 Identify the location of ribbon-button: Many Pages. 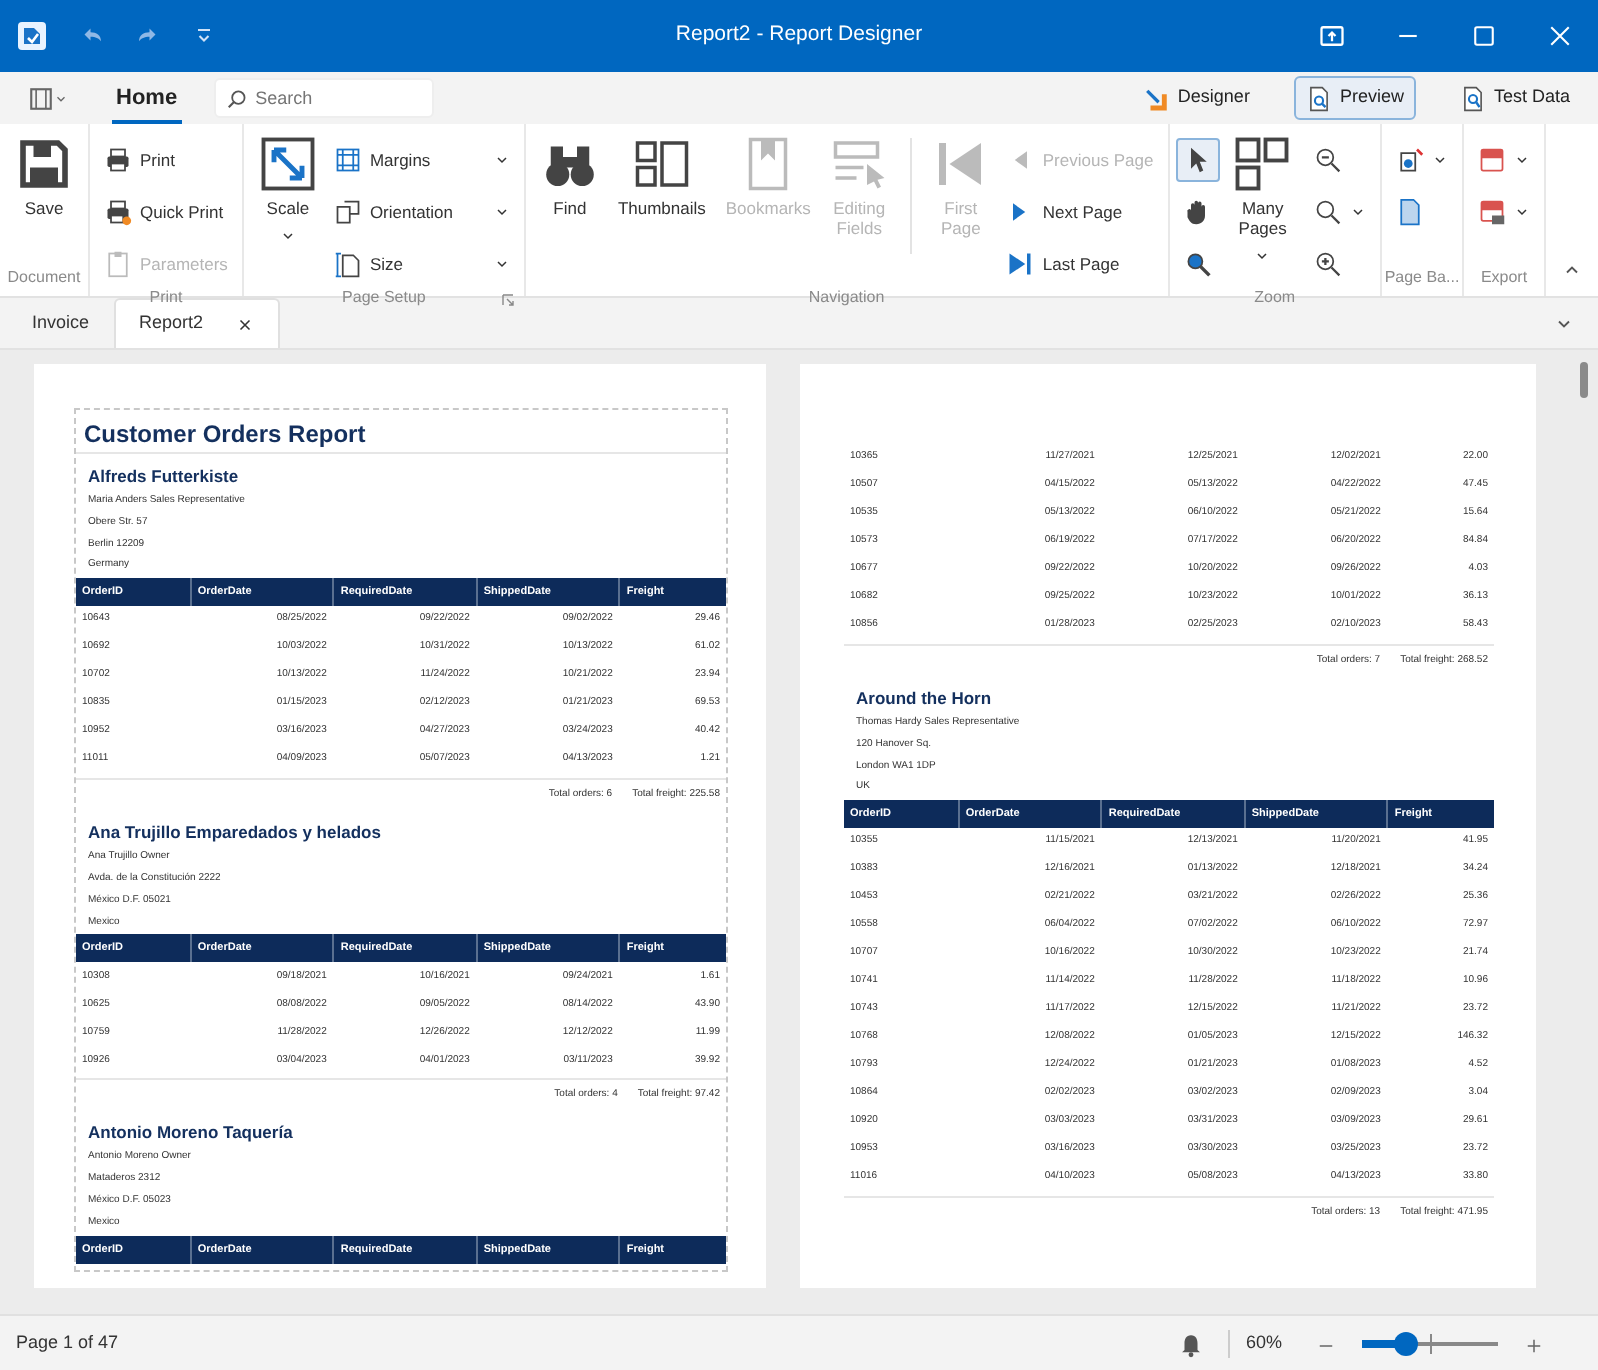
(1262, 194).